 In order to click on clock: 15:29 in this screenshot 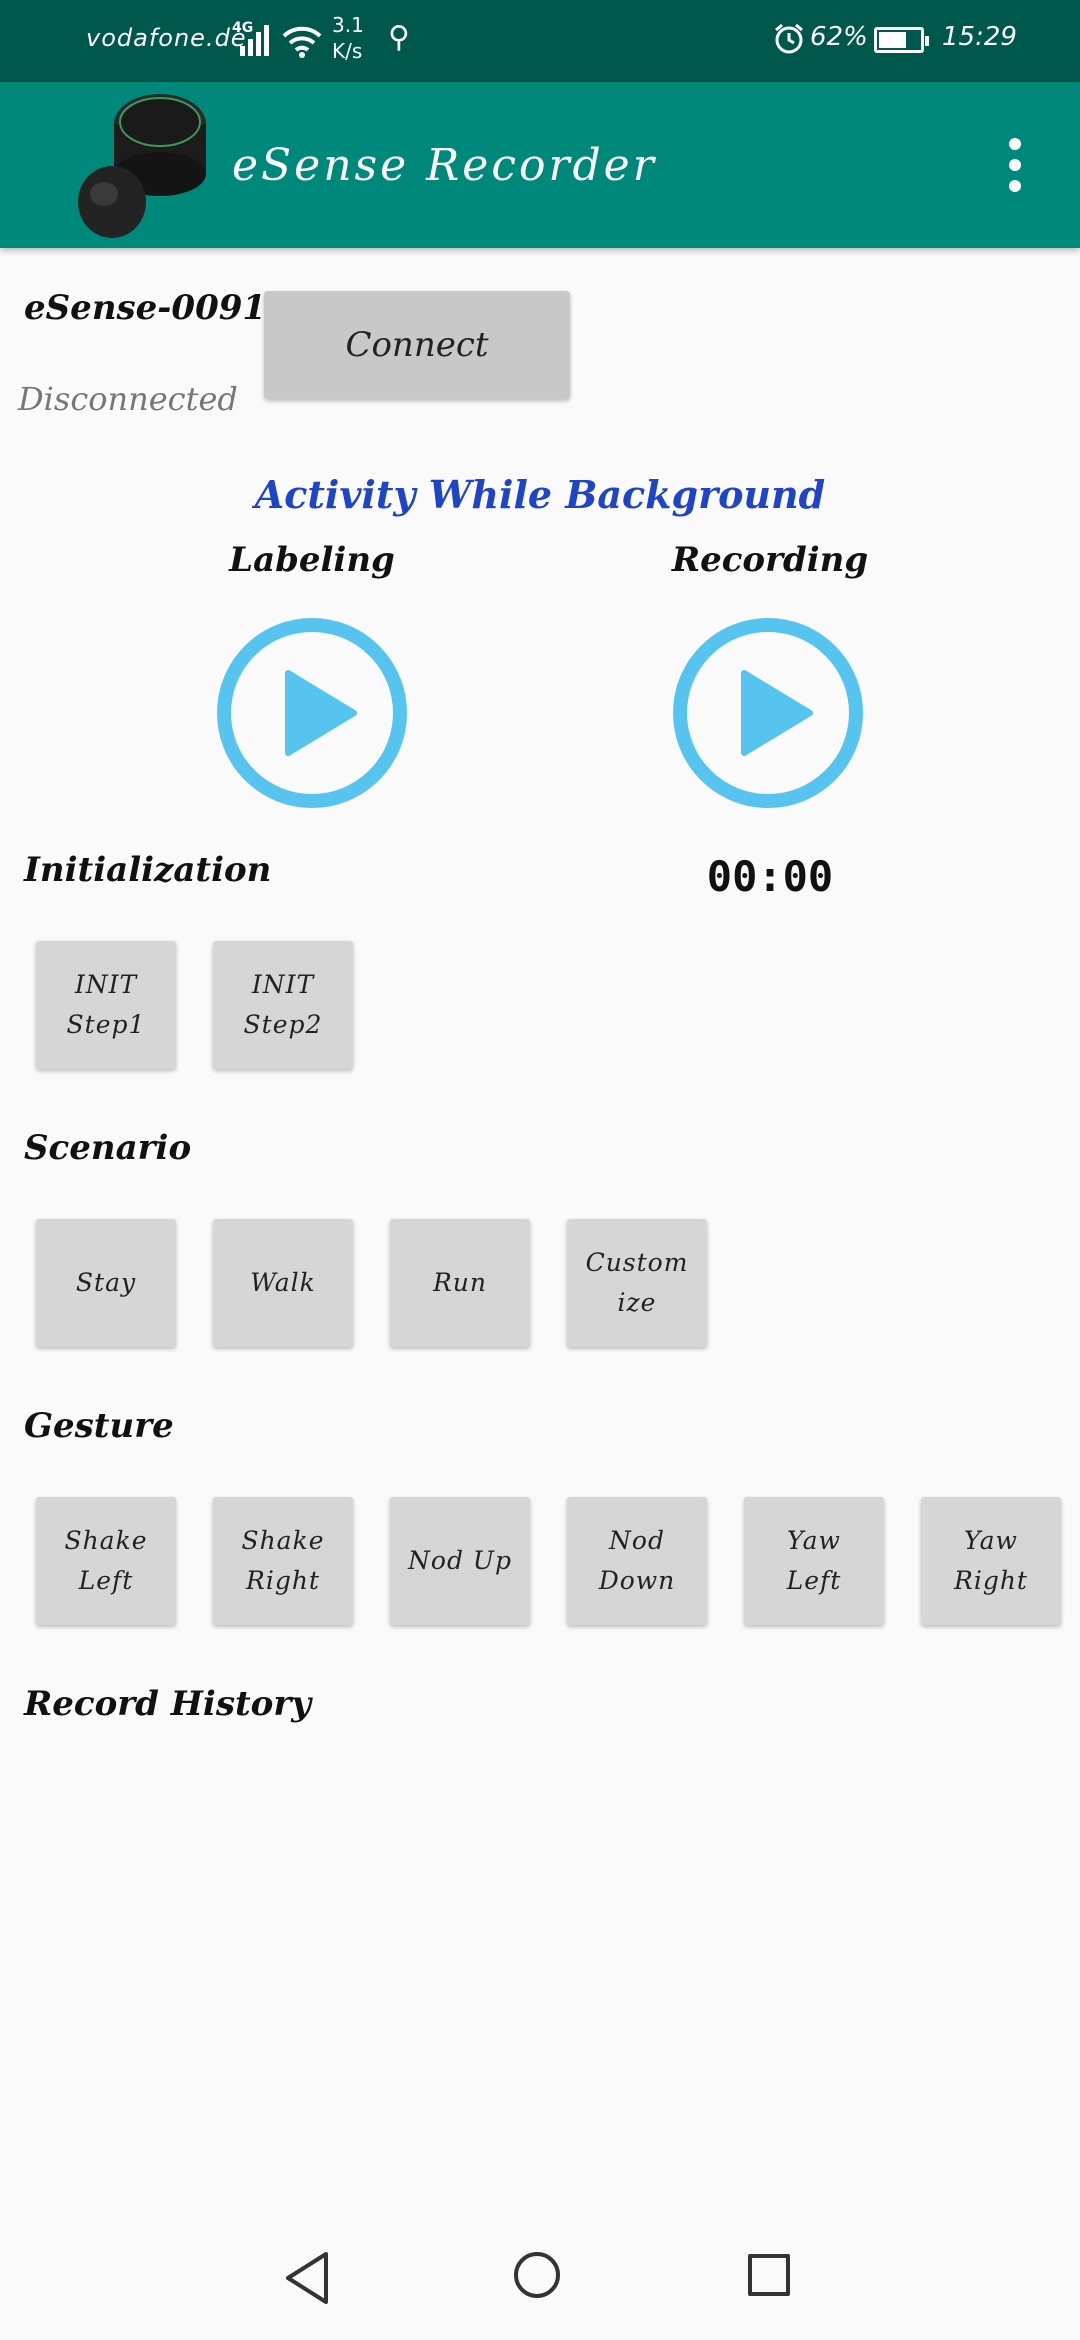, I will do `click(979, 37)`.